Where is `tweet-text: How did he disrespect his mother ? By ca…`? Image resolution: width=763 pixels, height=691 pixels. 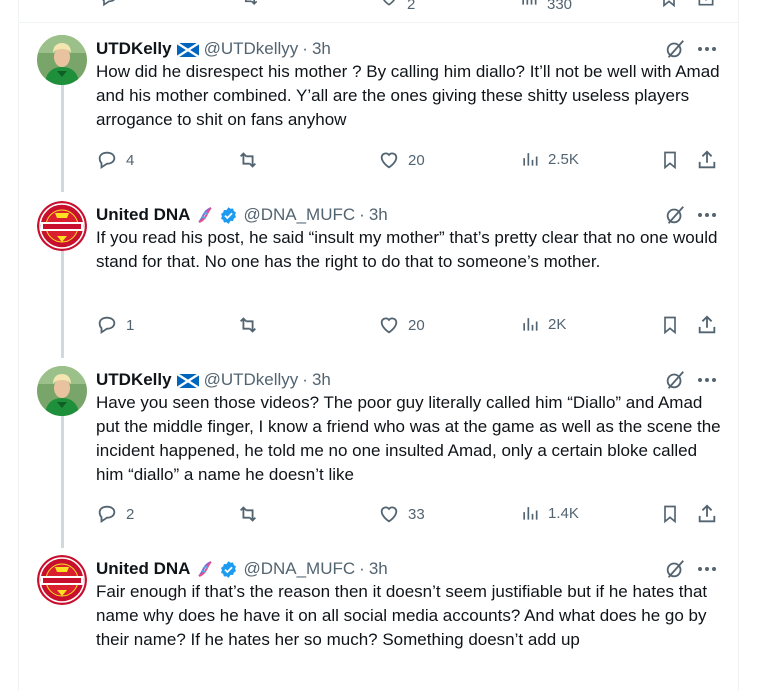
tweet-text: How did he disrespect his mother ? By ca… is located at coordinates (408, 95).